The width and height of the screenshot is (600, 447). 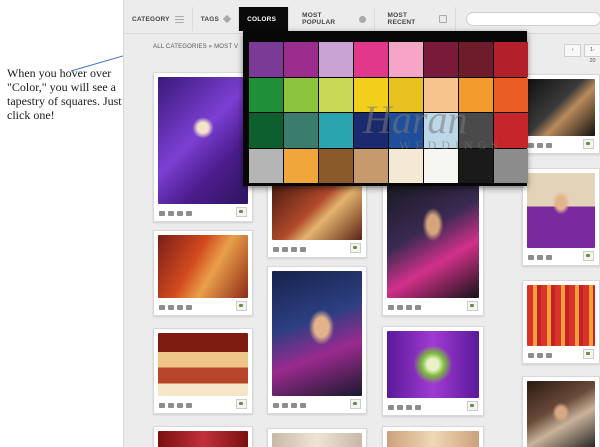 I want to click on tab-most-popular: MOST POPULAR, so click(x=332, y=19).